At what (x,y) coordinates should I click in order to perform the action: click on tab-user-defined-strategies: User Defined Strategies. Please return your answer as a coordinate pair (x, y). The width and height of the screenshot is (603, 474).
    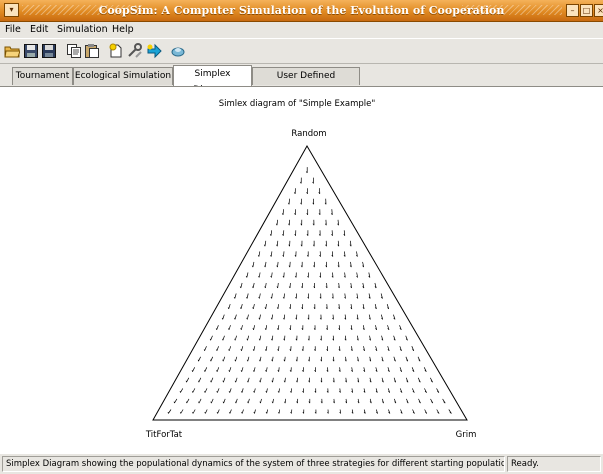
    Looking at the image, I should click on (306, 82).